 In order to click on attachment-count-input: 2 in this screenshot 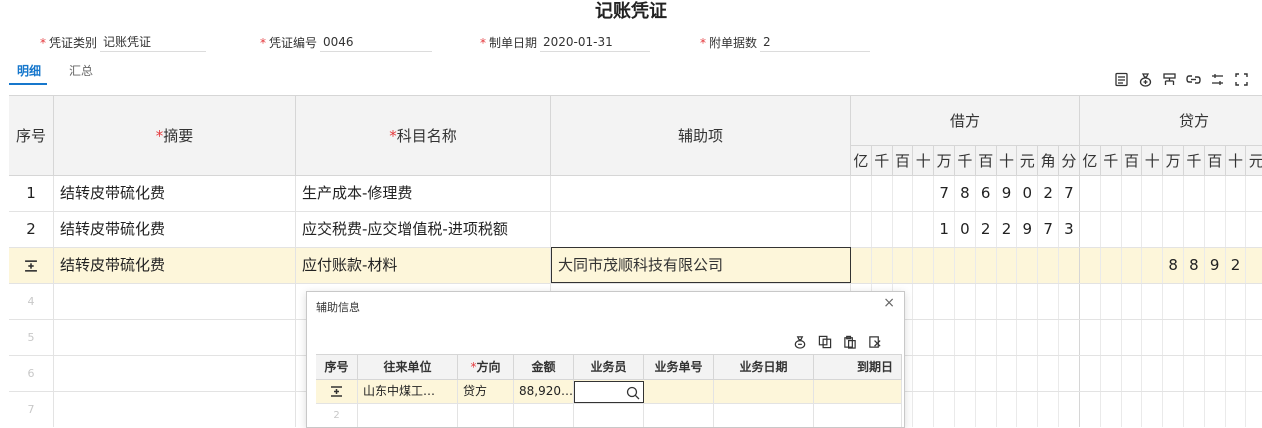, I will do `click(815, 42)`.